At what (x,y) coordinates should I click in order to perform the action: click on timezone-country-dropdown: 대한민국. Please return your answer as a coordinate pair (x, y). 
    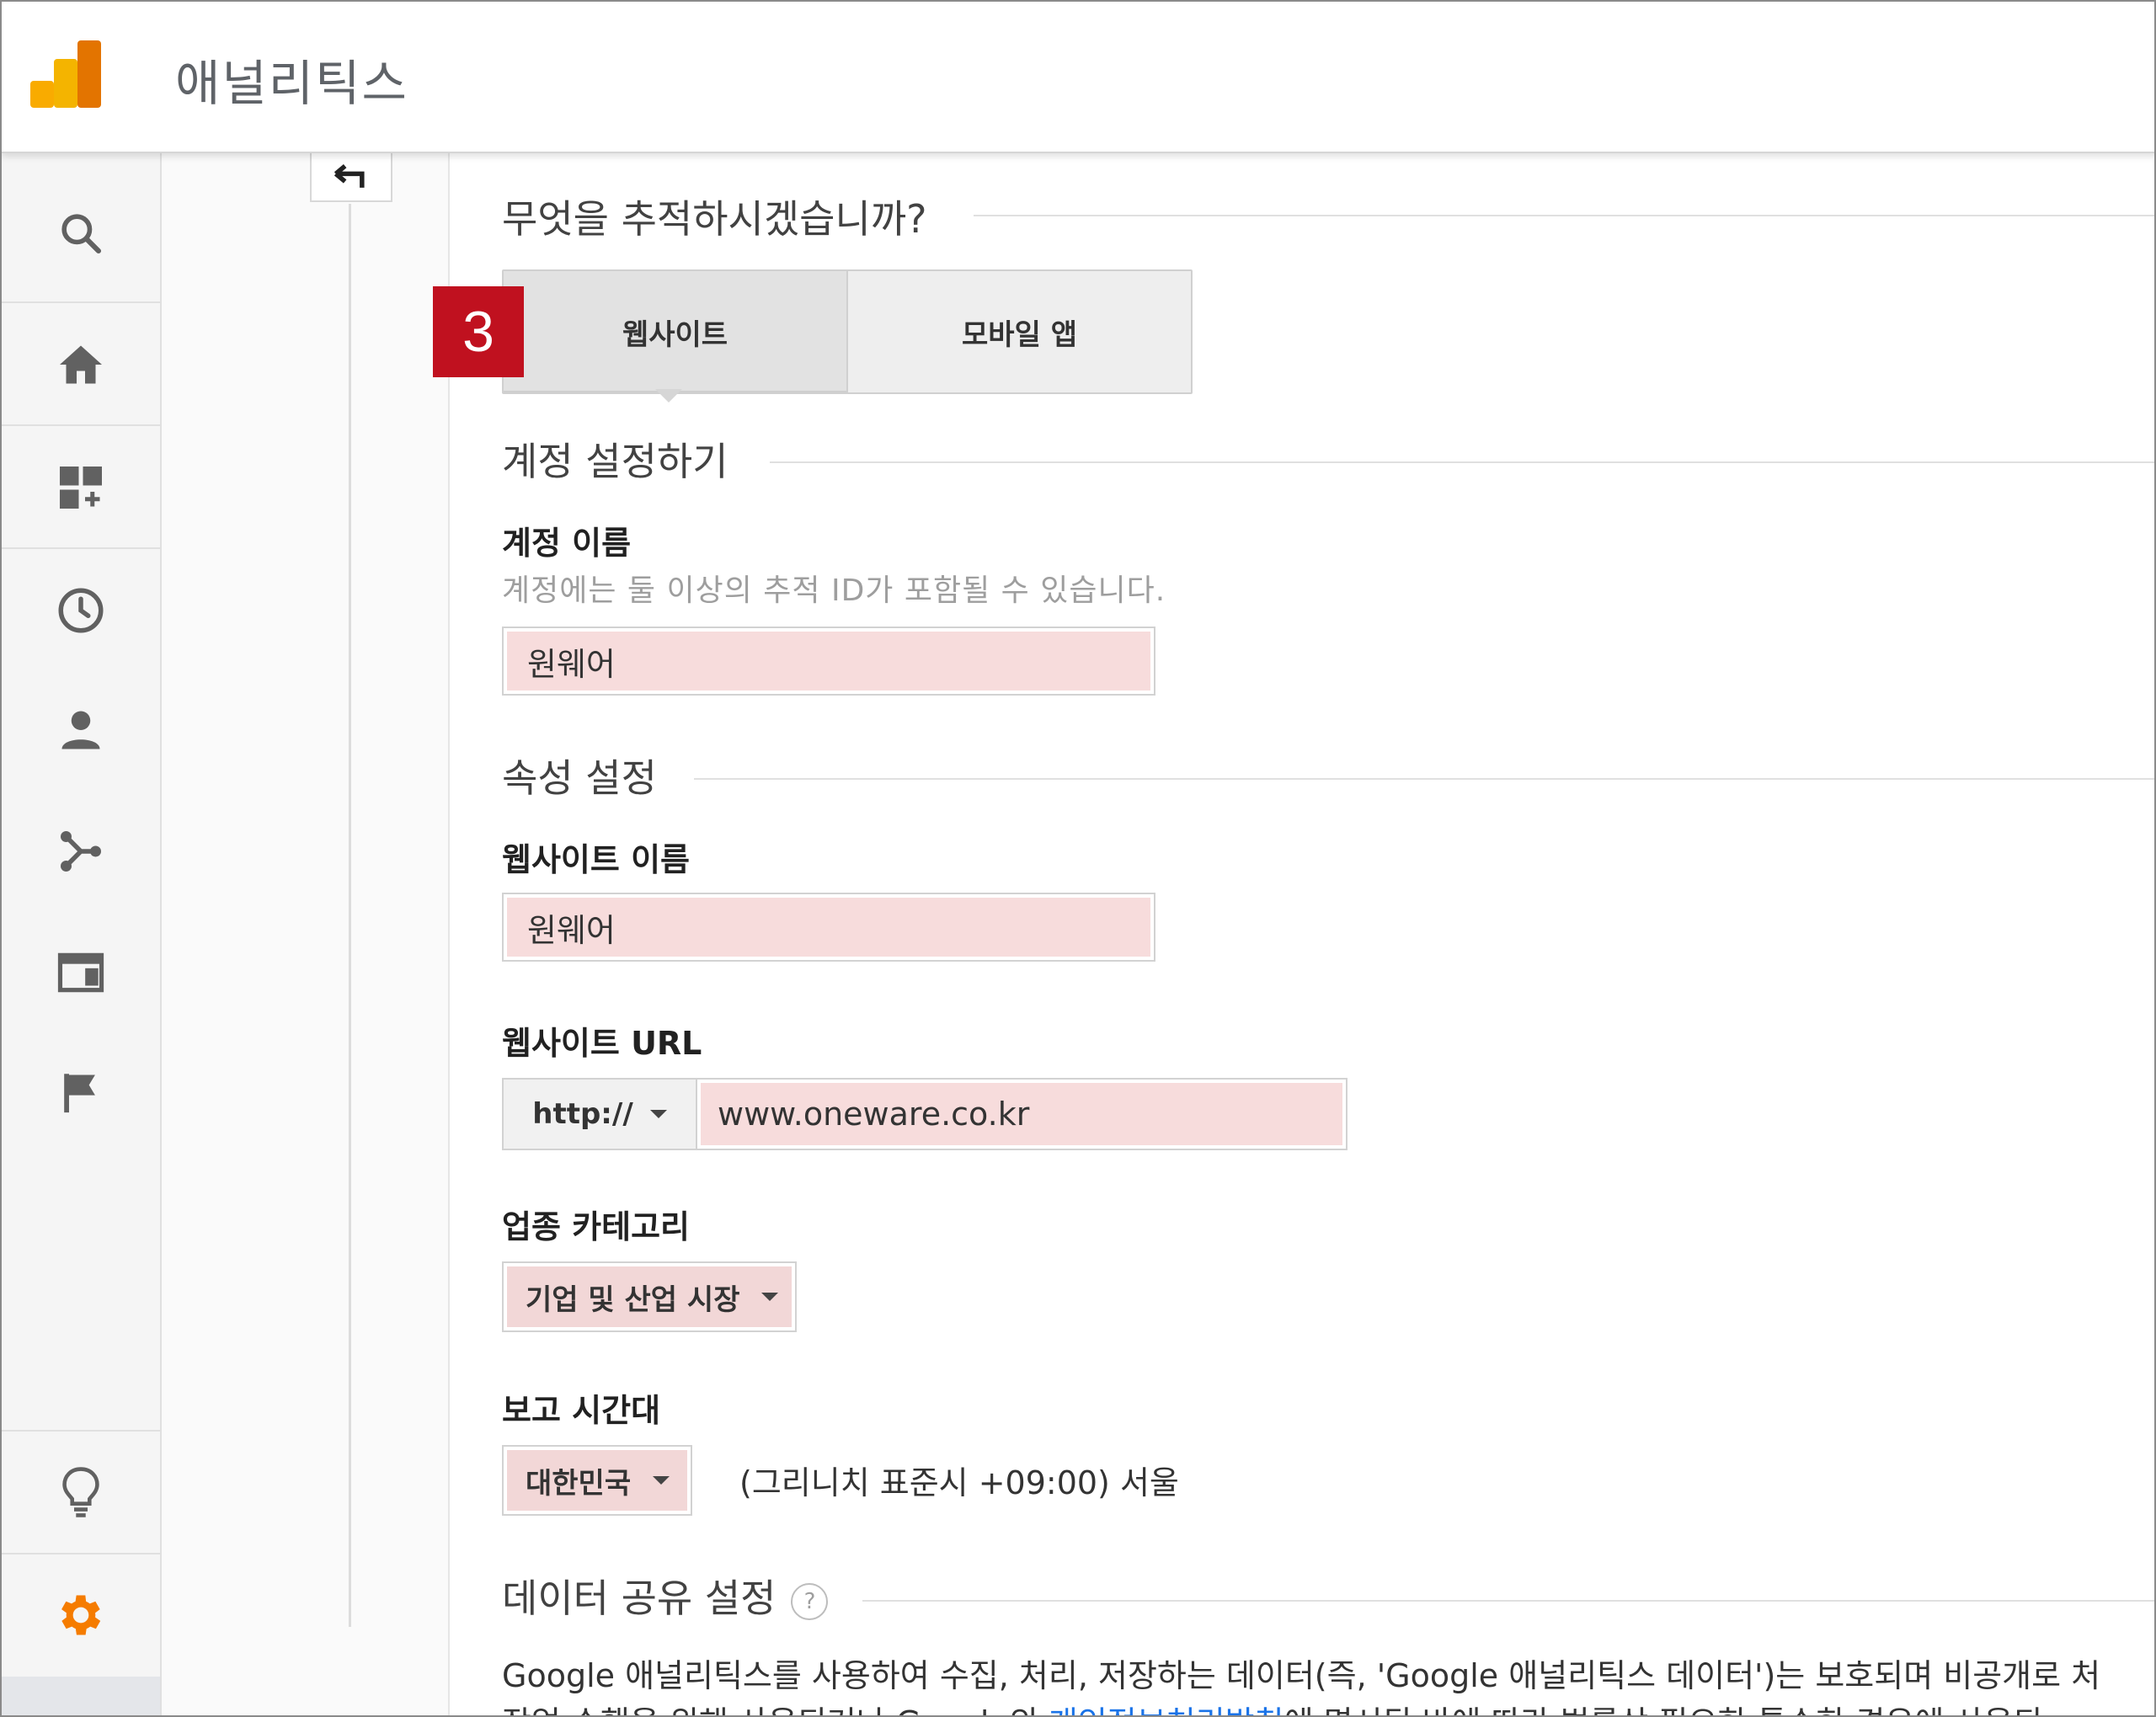
    Looking at the image, I should click on (597, 1480).